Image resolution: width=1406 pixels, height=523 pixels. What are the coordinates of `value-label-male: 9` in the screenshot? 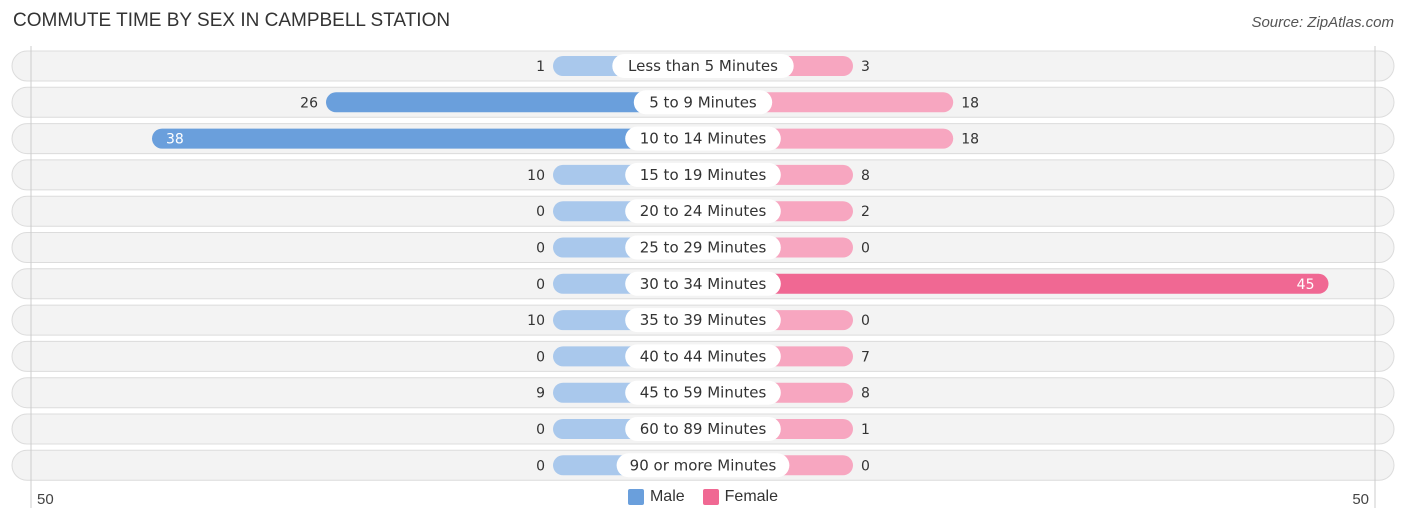 It's located at (540, 394).